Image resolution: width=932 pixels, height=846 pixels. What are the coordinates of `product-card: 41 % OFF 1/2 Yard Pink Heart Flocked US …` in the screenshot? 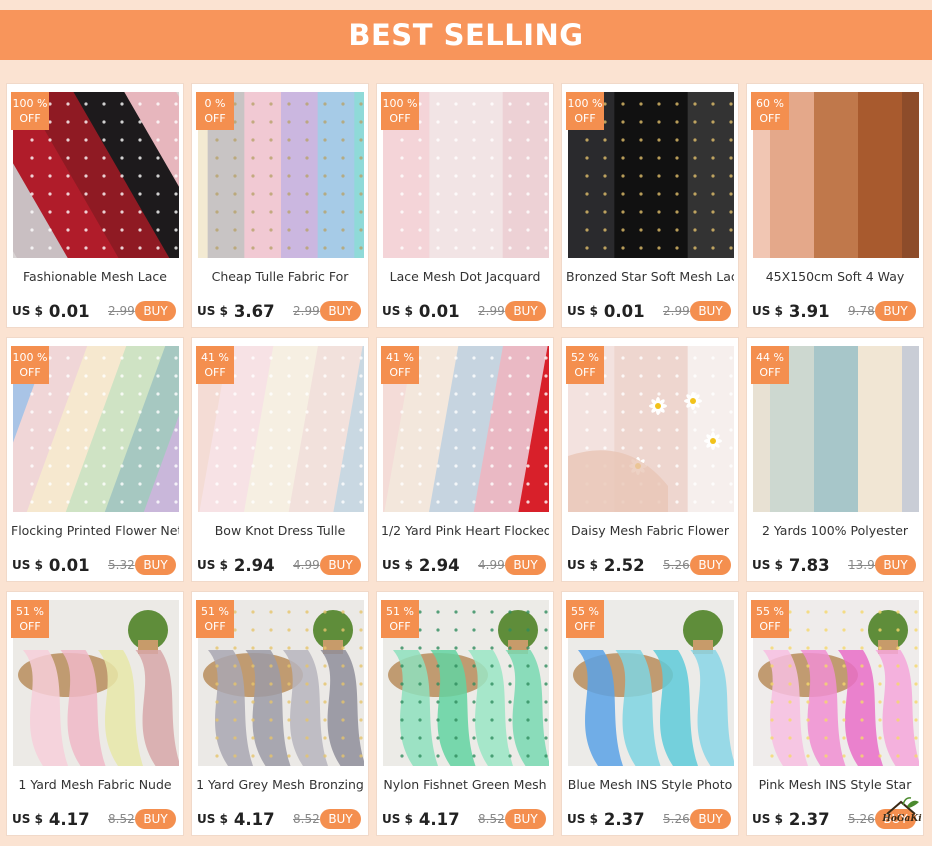 It's located at (465, 459).